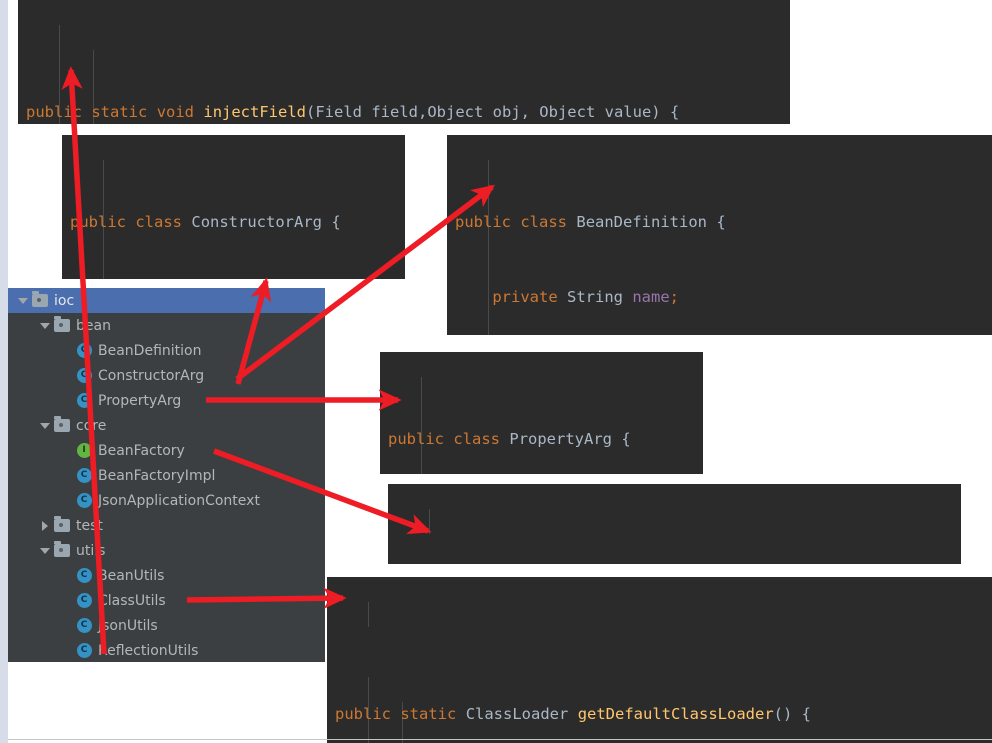  I want to click on keyword-static: static, so click(119, 112).